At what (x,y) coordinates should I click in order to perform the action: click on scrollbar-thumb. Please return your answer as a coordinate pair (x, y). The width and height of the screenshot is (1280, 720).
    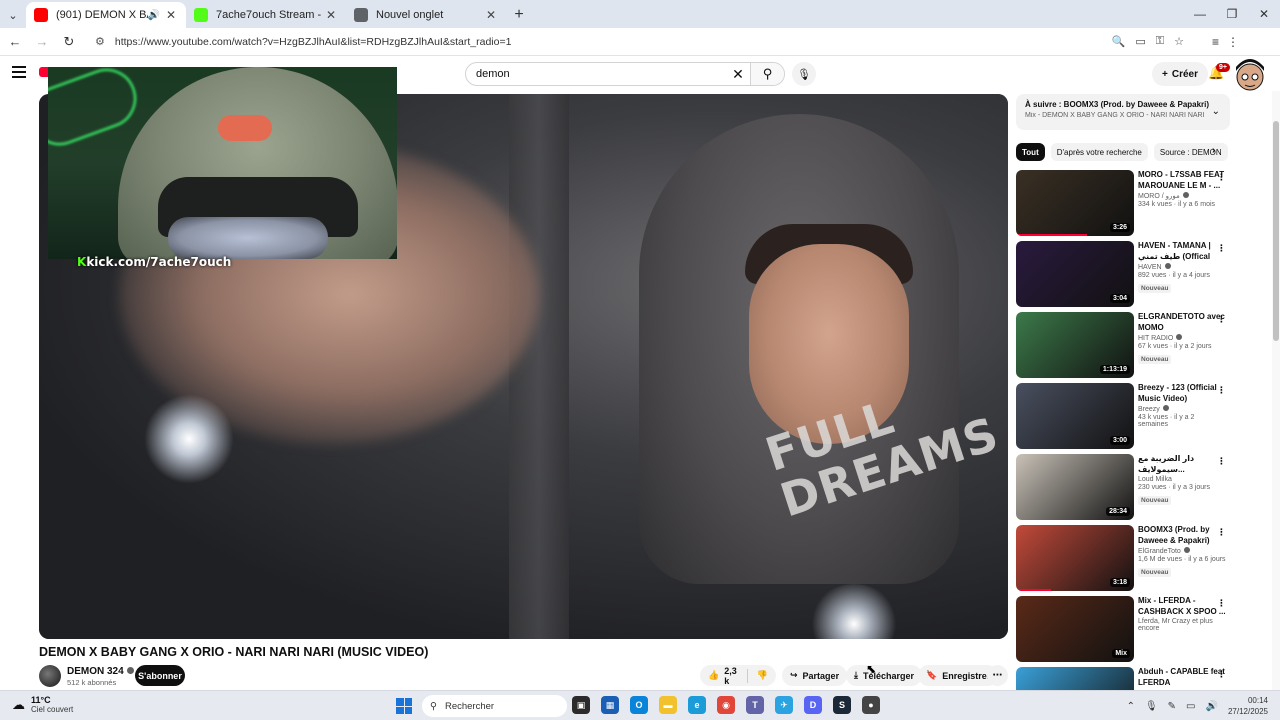
    Looking at the image, I should click on (1276, 231).